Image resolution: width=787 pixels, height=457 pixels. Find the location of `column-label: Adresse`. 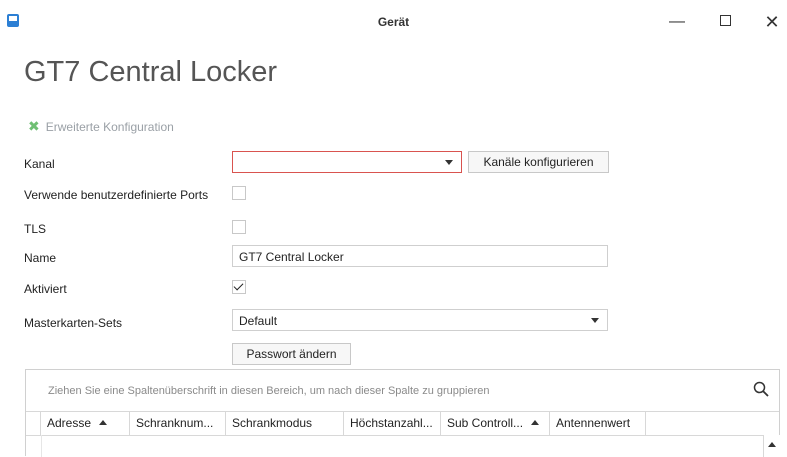

column-label: Adresse is located at coordinates (69, 423).